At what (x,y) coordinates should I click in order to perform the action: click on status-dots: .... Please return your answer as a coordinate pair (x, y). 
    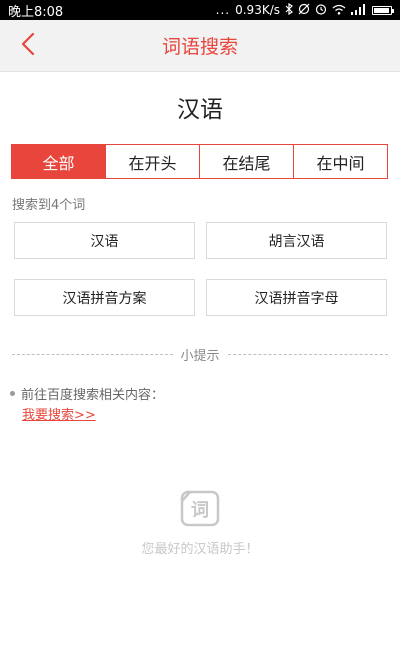
    Looking at the image, I should click on (223, 10).